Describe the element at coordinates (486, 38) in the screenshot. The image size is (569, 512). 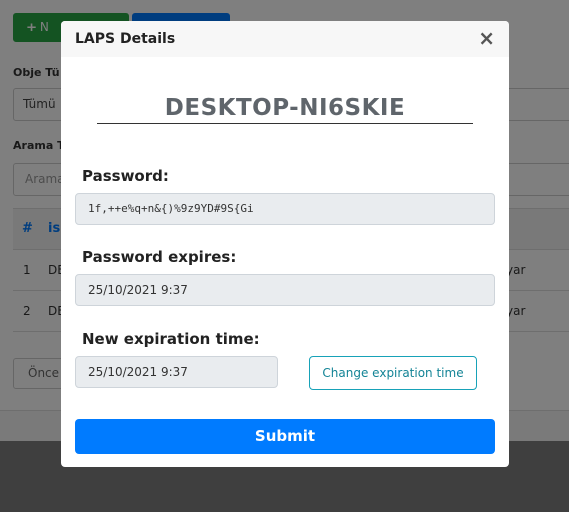
I see `close-icon: ×` at that location.